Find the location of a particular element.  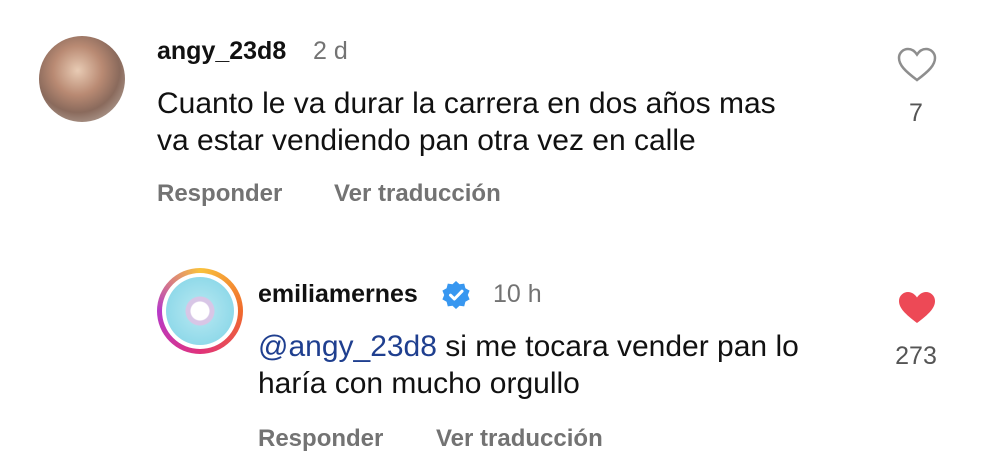

heart-filled-icon is located at coordinates (917, 308).